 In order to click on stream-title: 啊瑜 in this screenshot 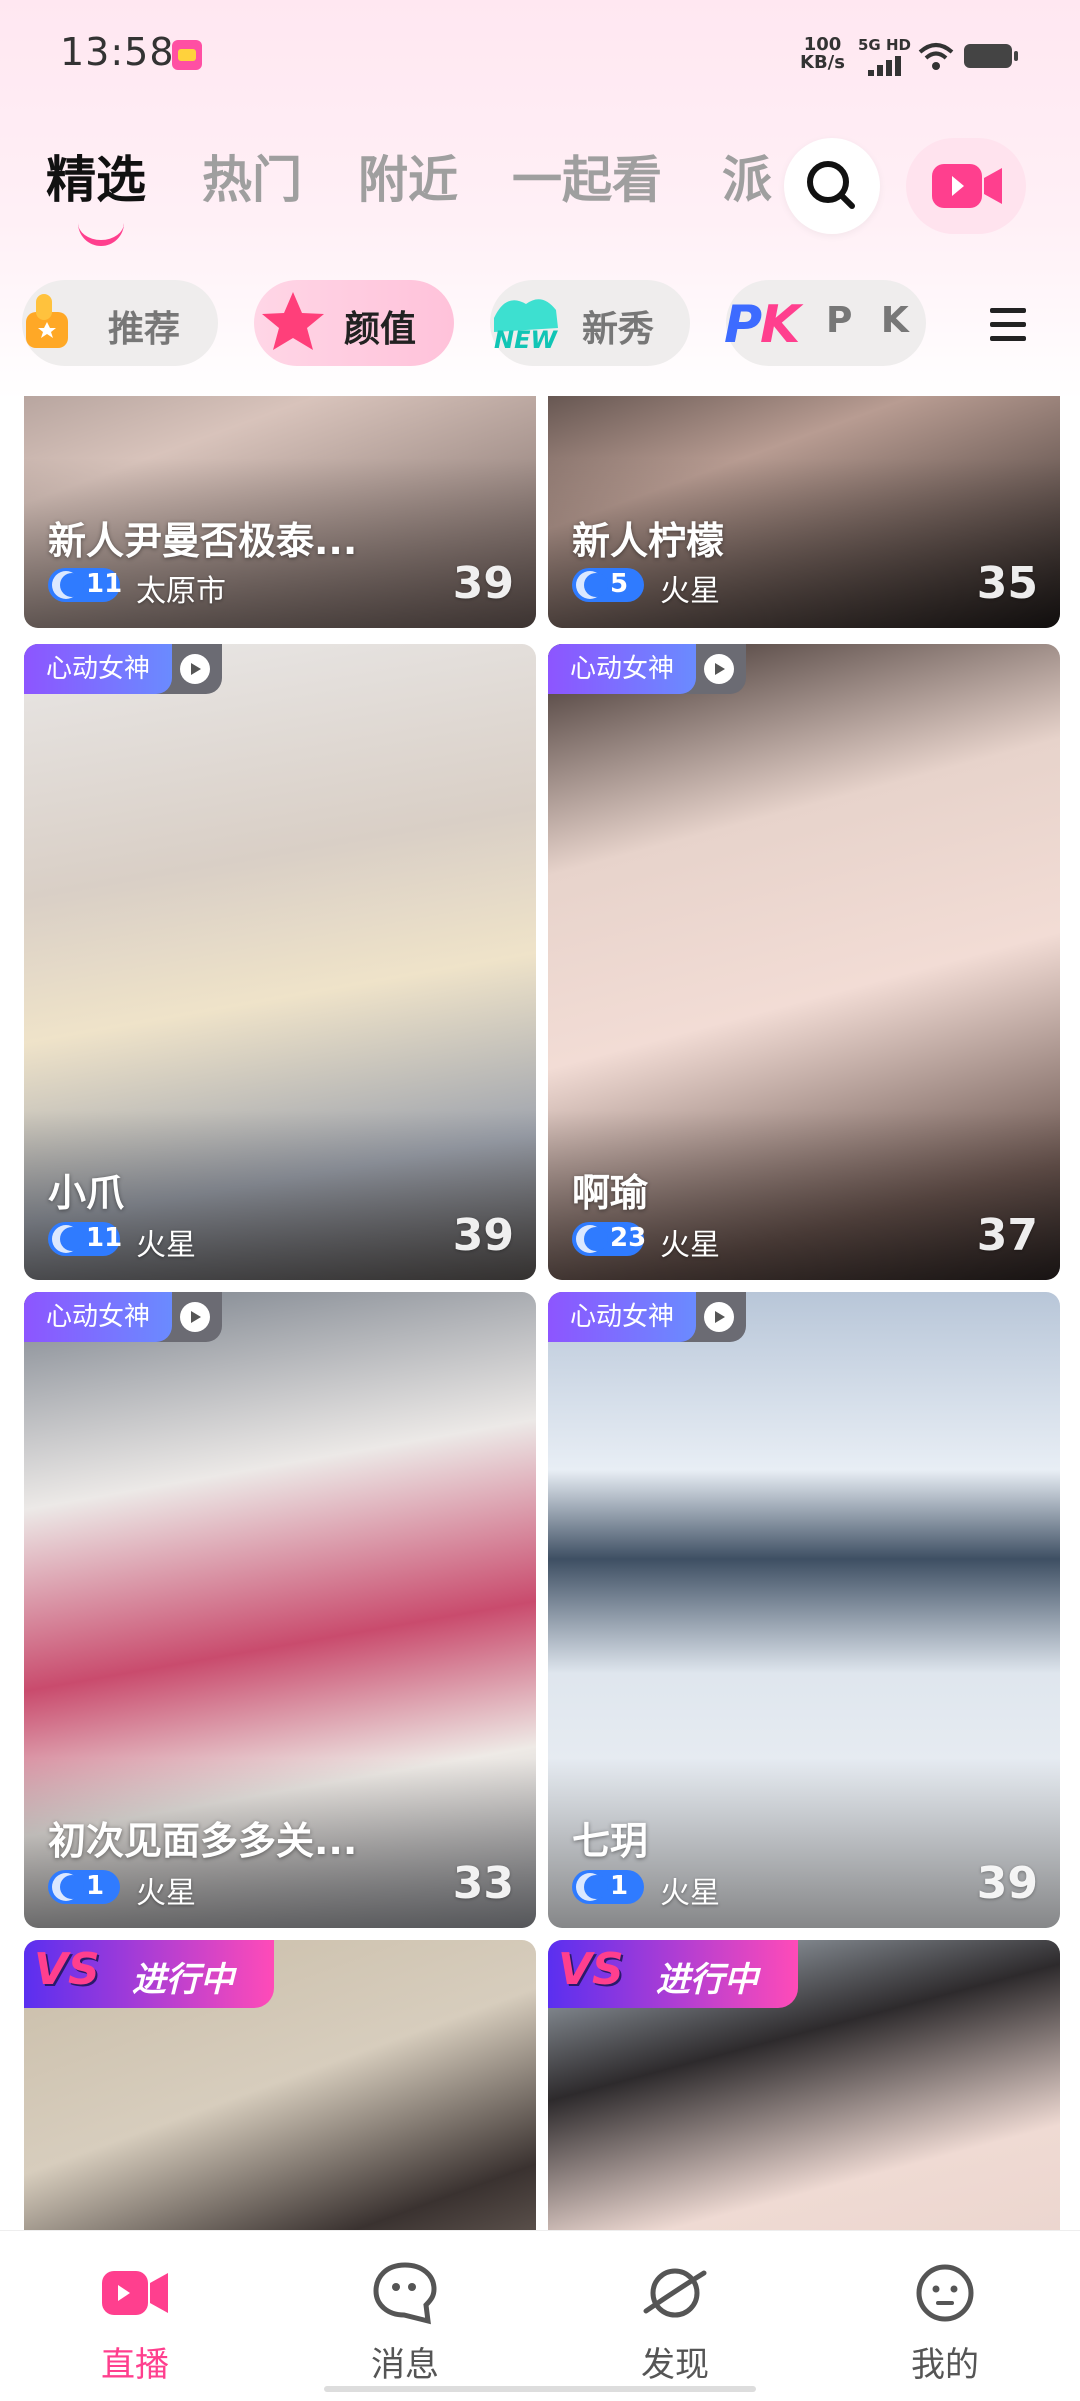, I will do `click(610, 1193)`.